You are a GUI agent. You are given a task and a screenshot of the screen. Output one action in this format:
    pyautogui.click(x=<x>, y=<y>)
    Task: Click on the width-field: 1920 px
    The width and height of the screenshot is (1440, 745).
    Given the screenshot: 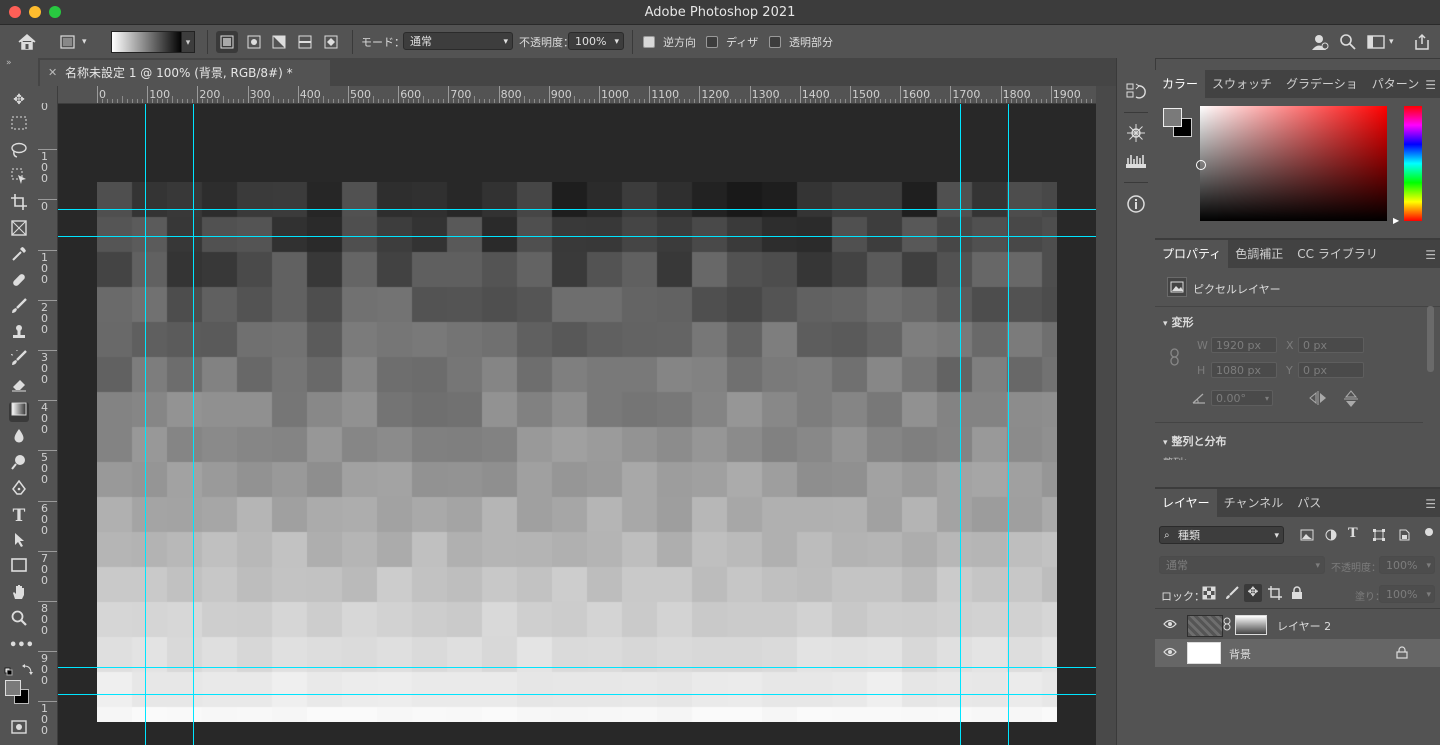 What is the action you would take?
    pyautogui.click(x=1244, y=345)
    